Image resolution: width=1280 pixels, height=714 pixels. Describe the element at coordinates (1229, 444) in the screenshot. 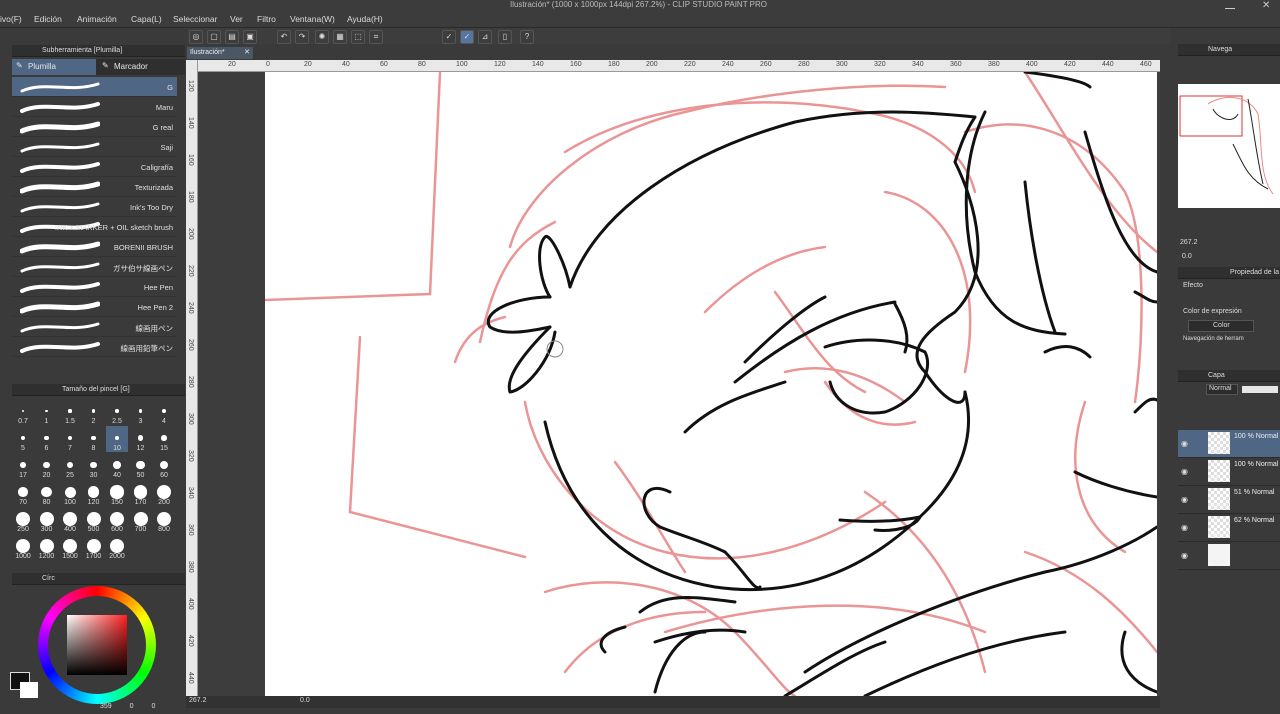

I see `layer-row: ◉ 100 % Normal cara` at that location.